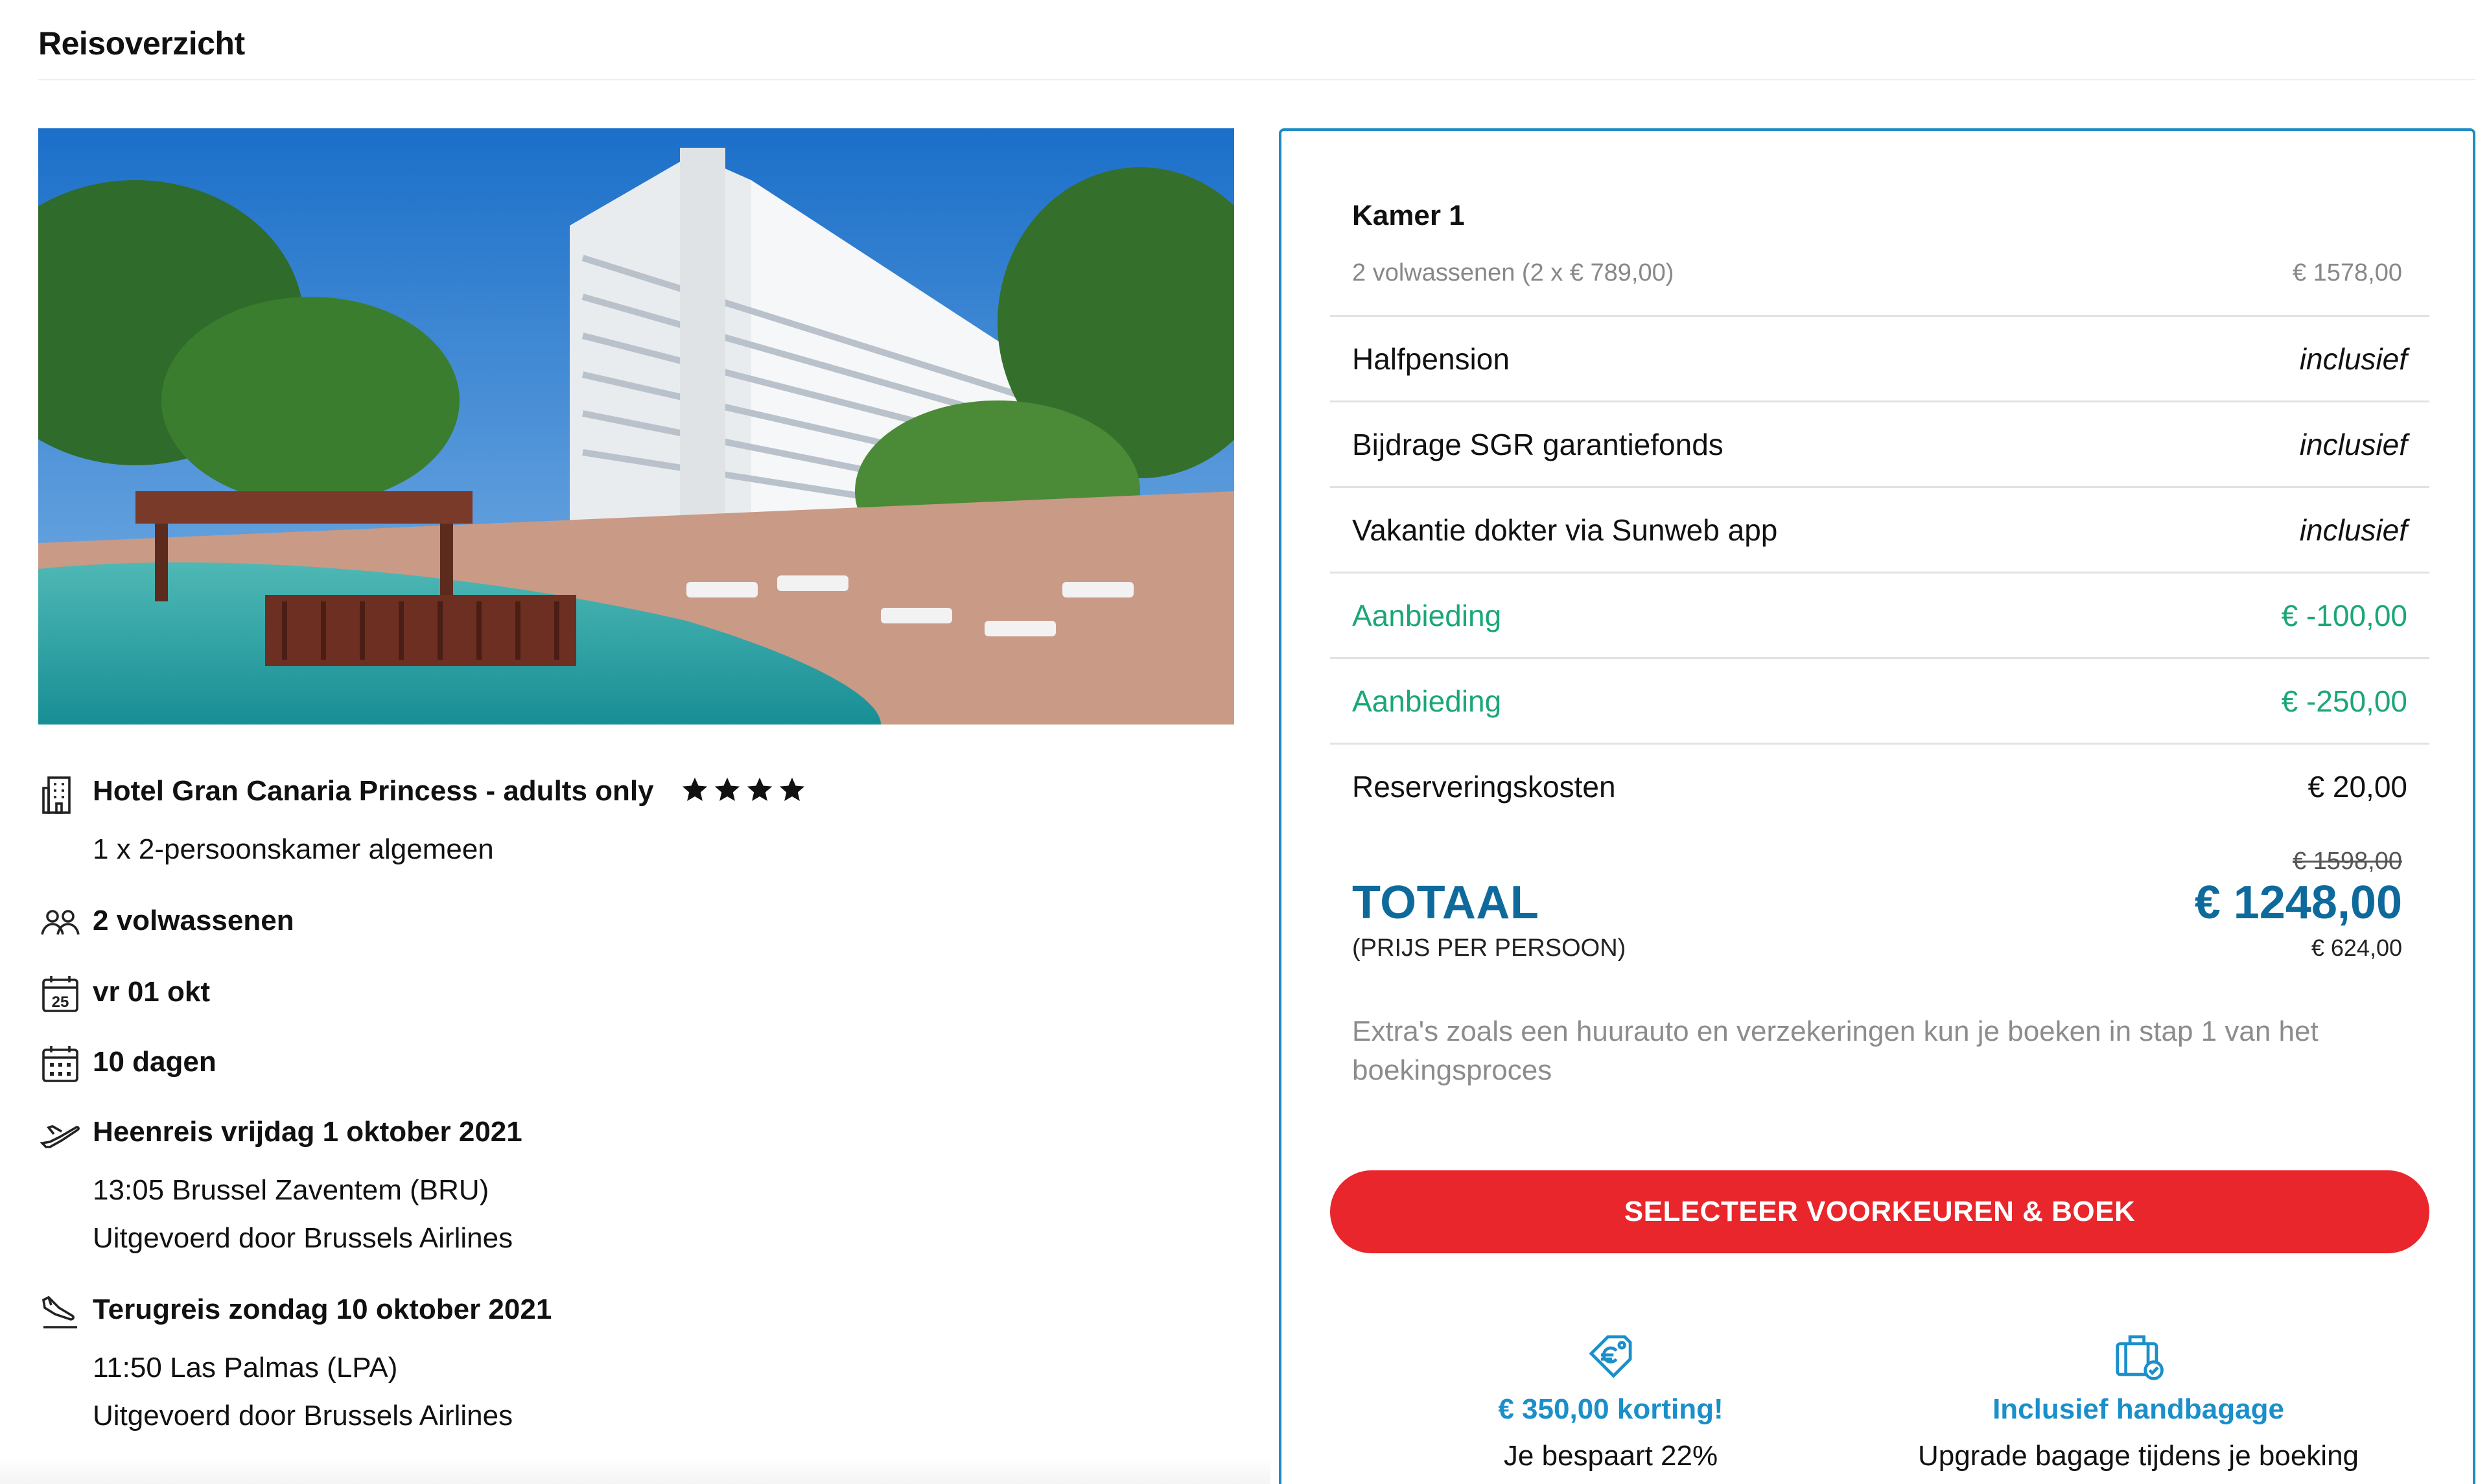 Image resolution: width=2489 pixels, height=1484 pixels. What do you see at coordinates (2347, 861) in the screenshot?
I see `original-total: € 1598,00` at bounding box center [2347, 861].